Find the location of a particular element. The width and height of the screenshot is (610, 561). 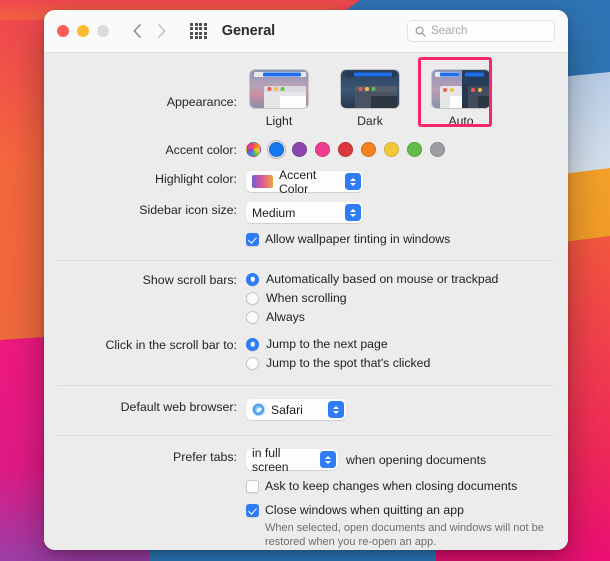

highlight-color-value: Accent Color is located at coordinates (298, 181).